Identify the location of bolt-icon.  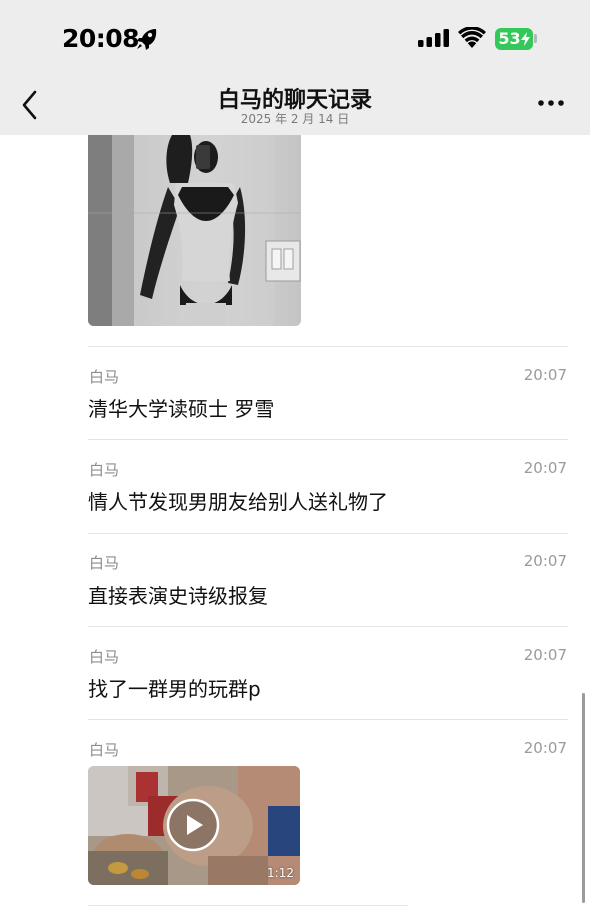
(525, 39).